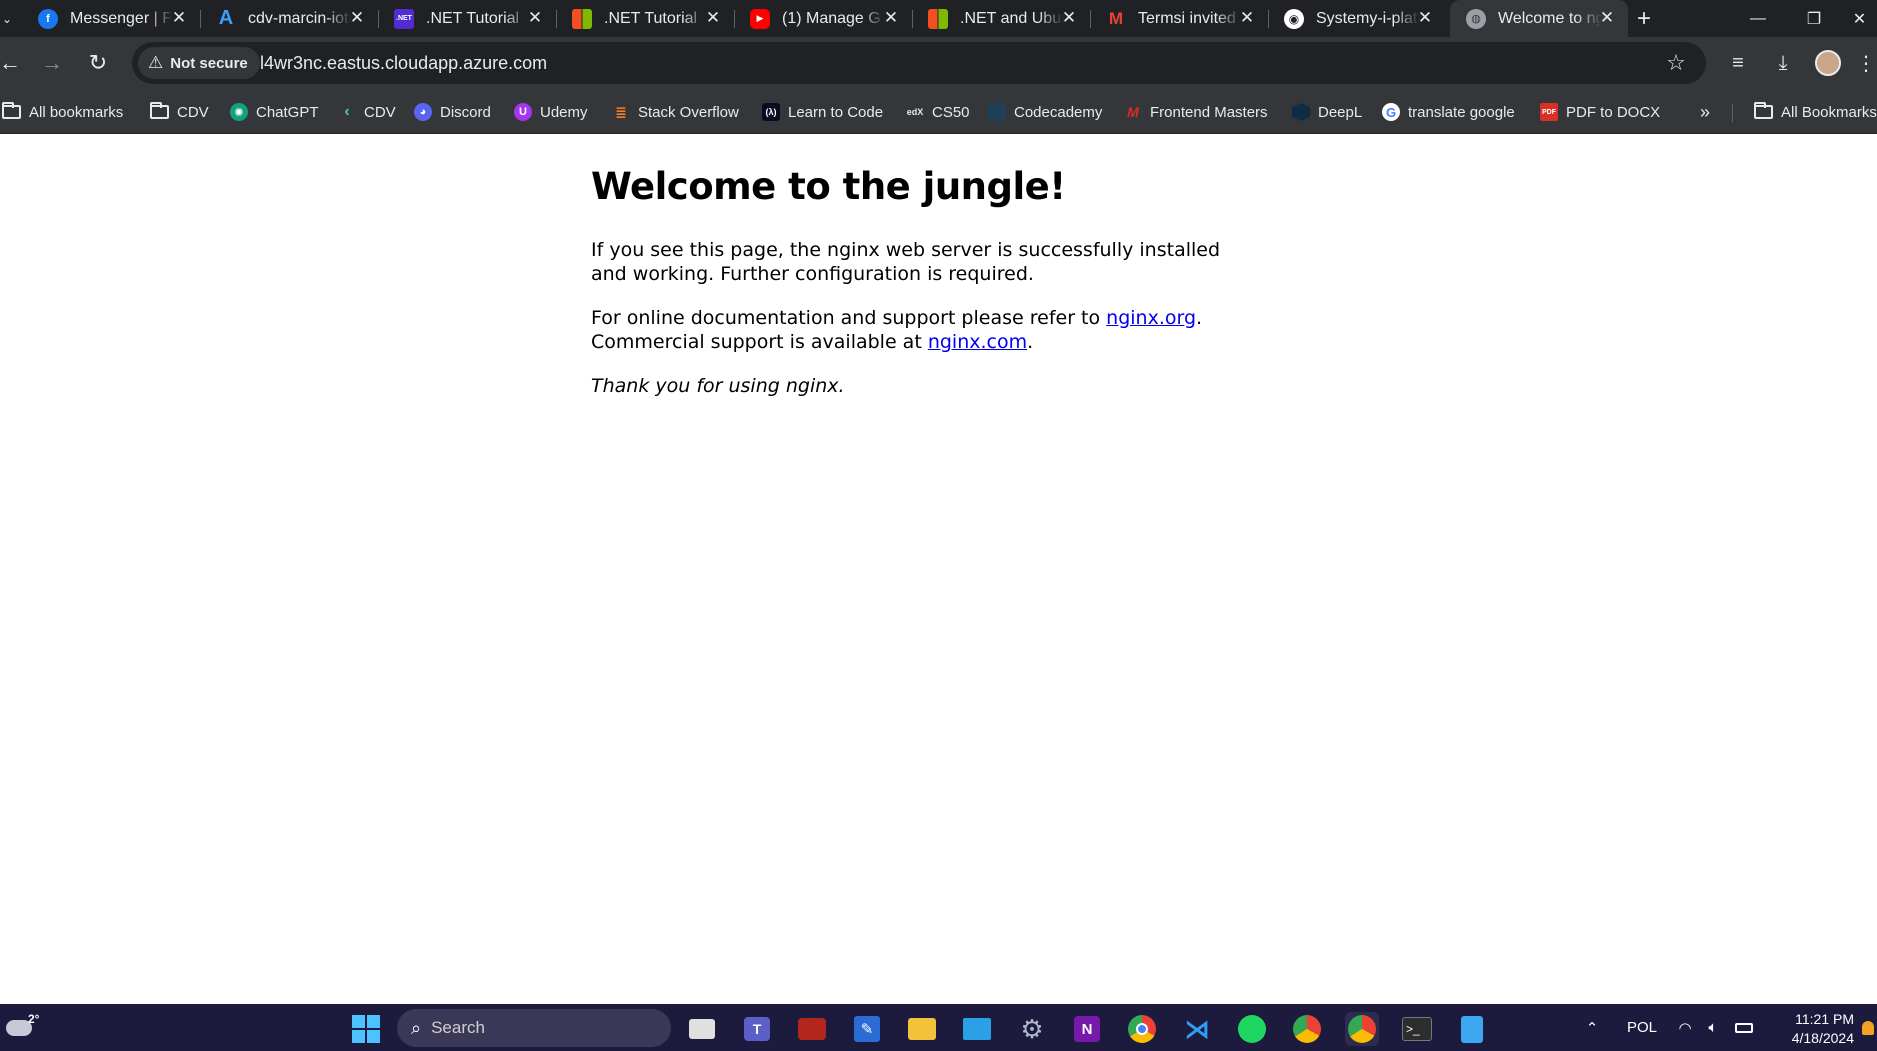 Image resolution: width=1877 pixels, height=1051 pixels. I want to click on bookmarks-overflow-button: », so click(1705, 112).